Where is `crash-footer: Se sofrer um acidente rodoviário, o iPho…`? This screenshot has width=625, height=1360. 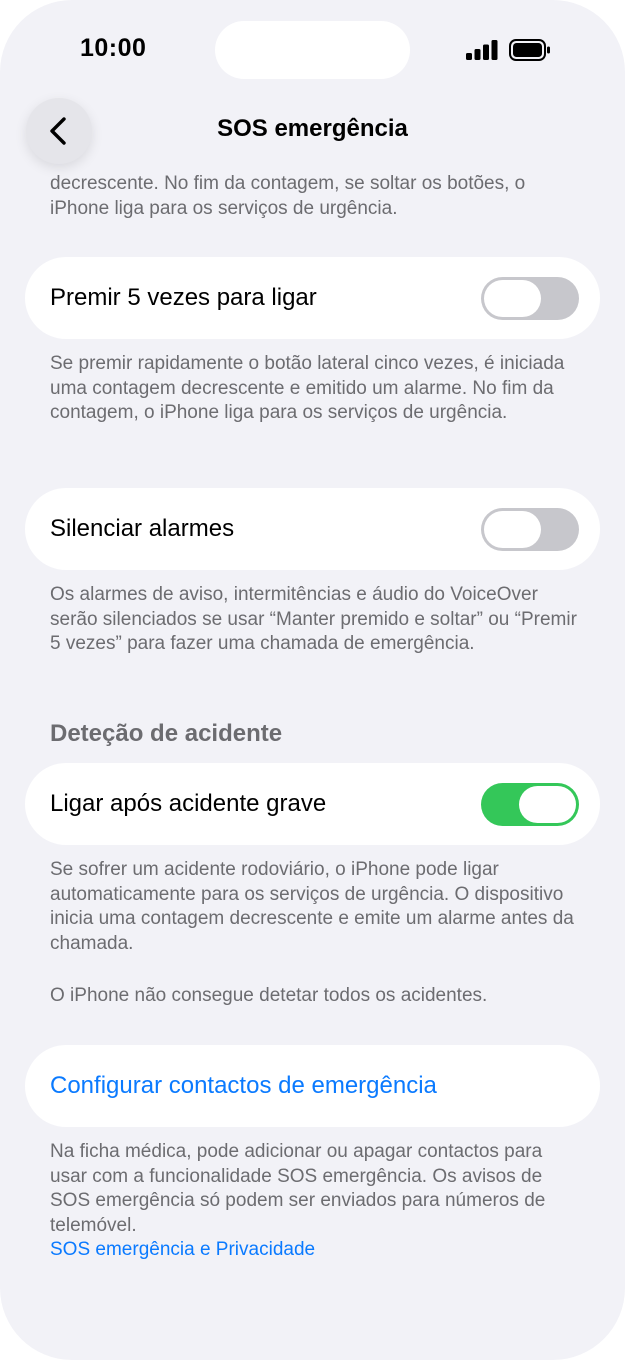 crash-footer: Se sofrer um acidente rodoviário, o iPho… is located at coordinates (312, 906).